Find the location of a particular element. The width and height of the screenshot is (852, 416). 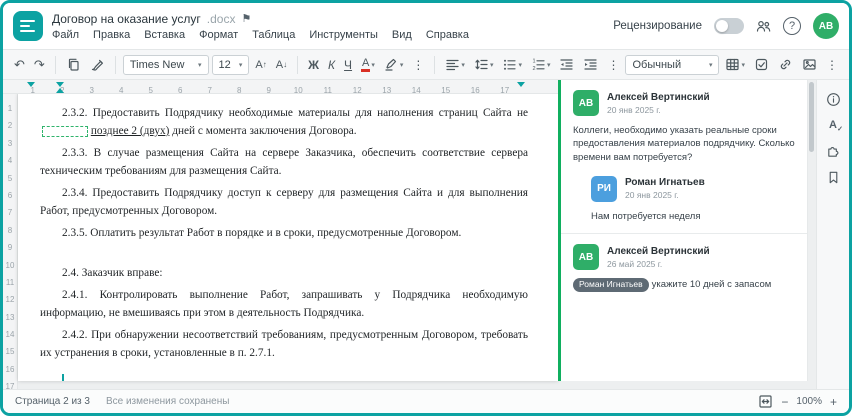

document-extension: .docx is located at coordinates (221, 18).